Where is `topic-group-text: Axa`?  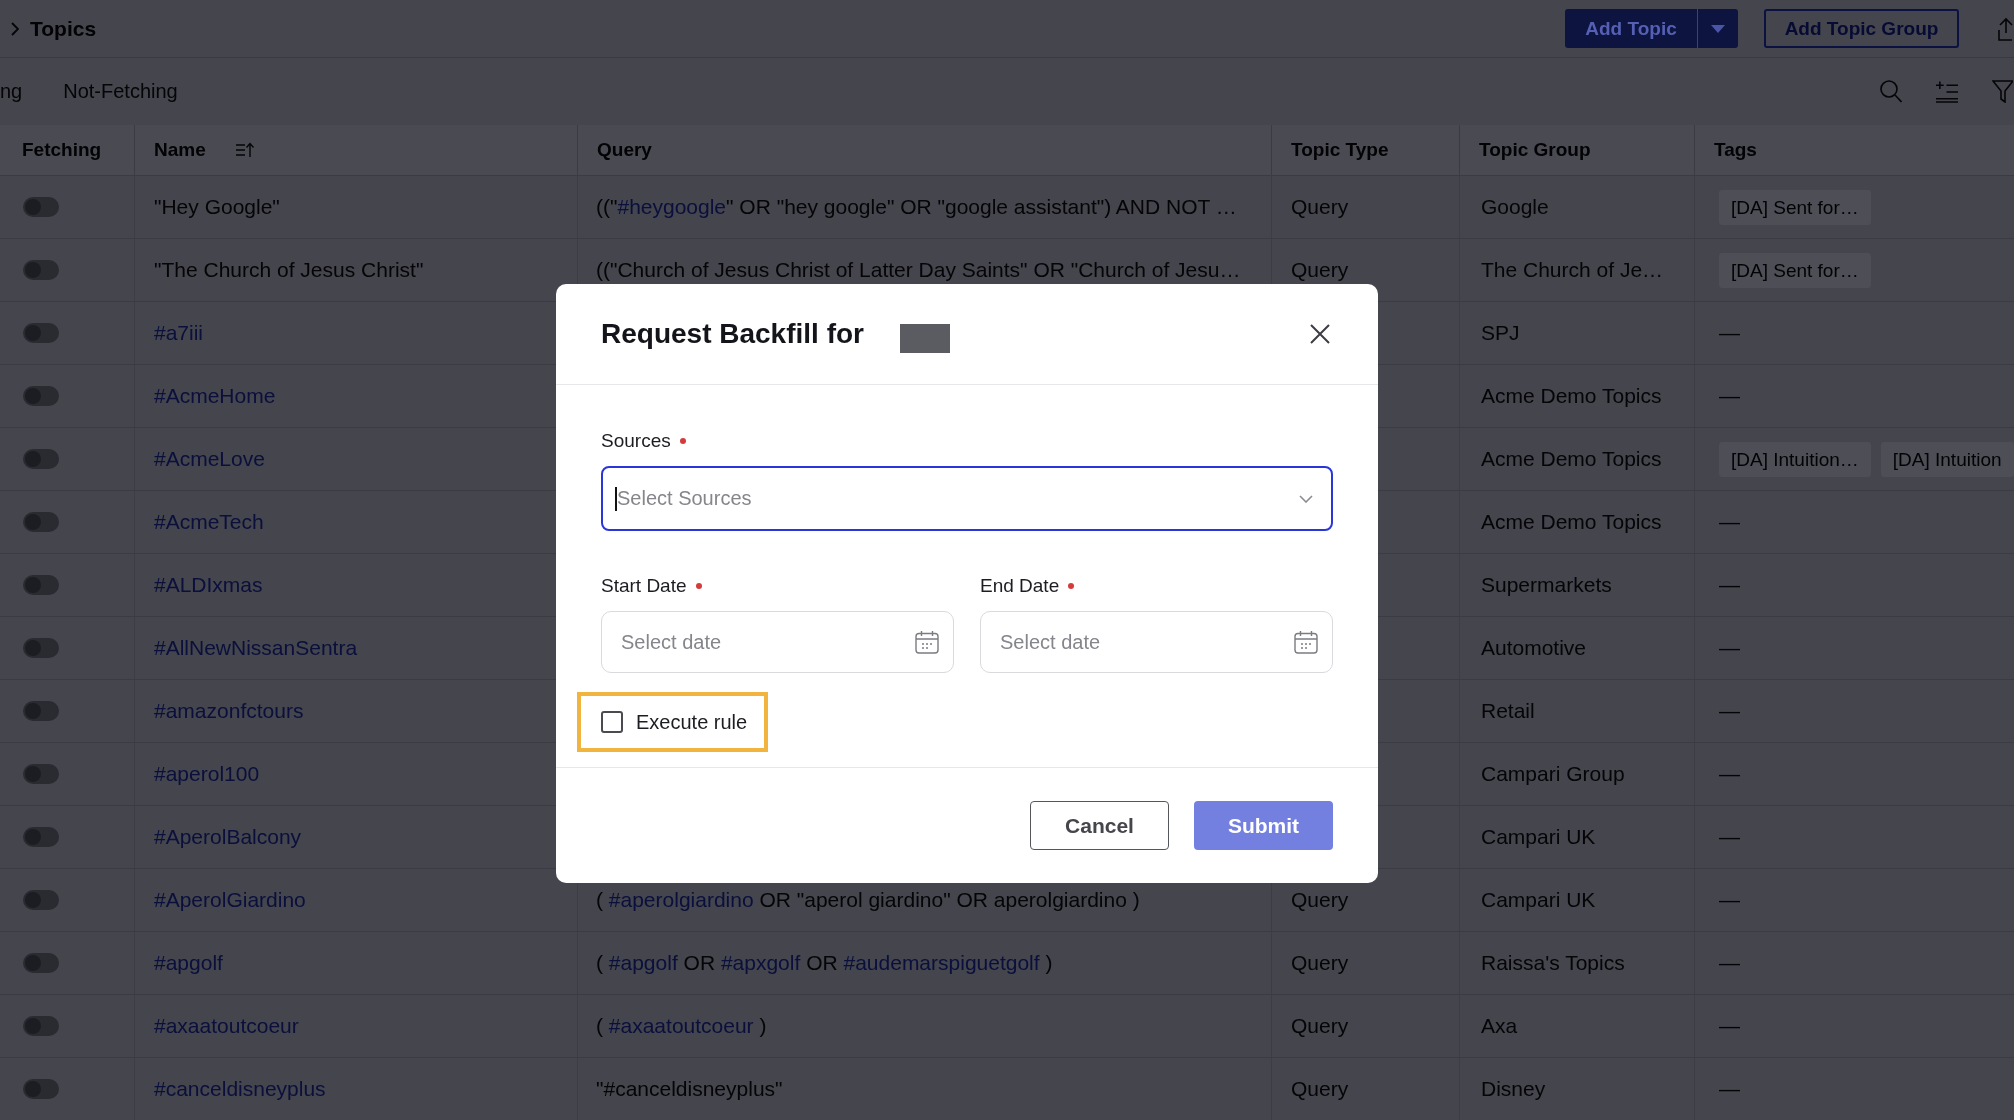 topic-group-text: Axa is located at coordinates (1499, 1026).